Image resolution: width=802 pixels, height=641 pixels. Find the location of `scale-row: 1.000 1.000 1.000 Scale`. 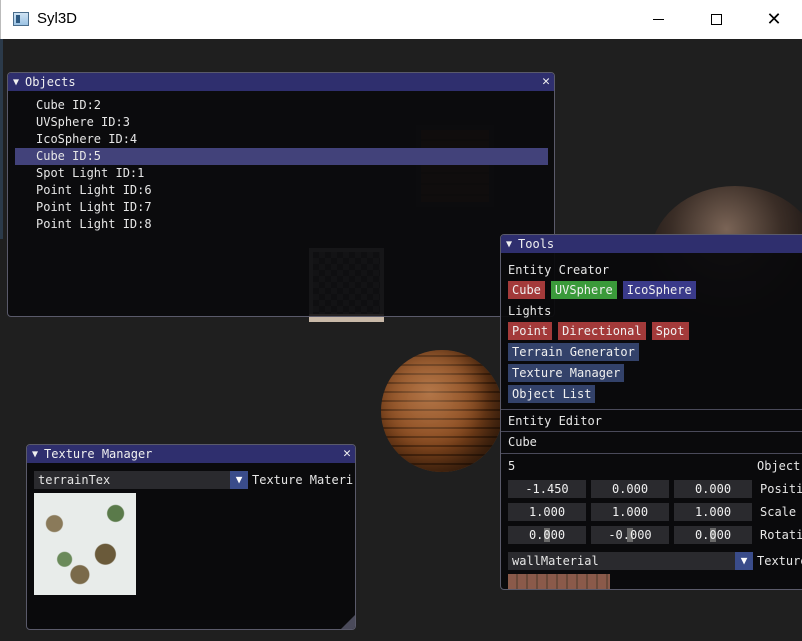

scale-row: 1.000 1.000 1.000 Scale is located at coordinates (652, 512).